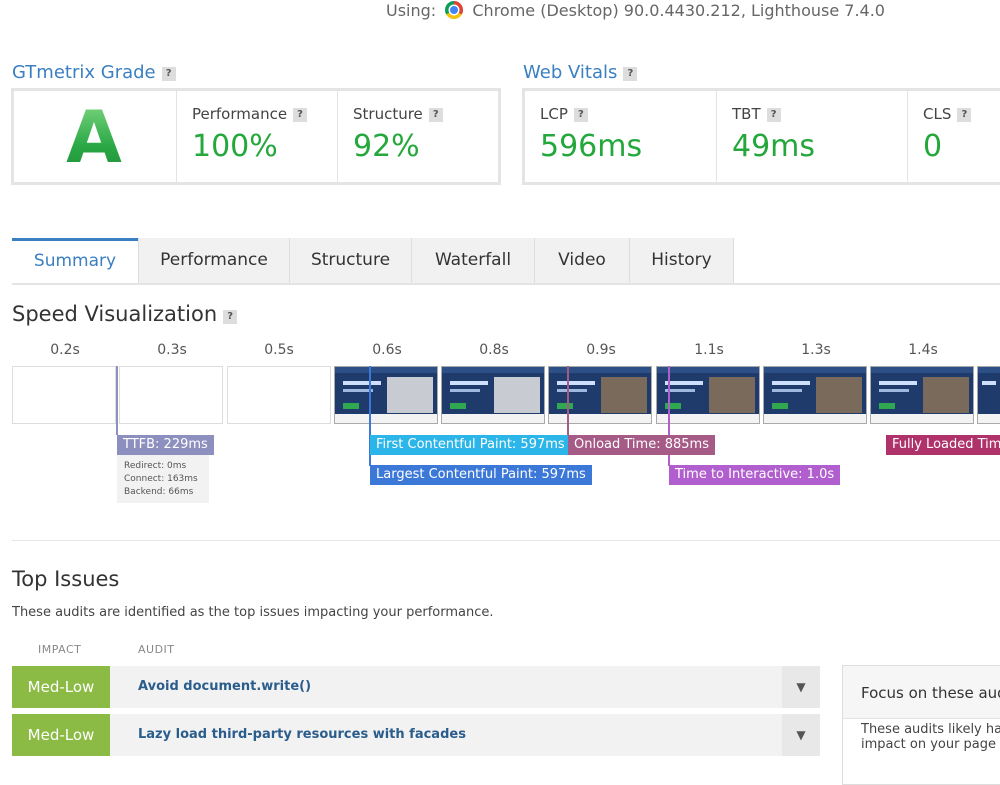 The height and width of the screenshot is (785, 1000). Describe the element at coordinates (943, 445) in the screenshot. I see `fully-loaded-marker: Fully Loaded Time:` at that location.